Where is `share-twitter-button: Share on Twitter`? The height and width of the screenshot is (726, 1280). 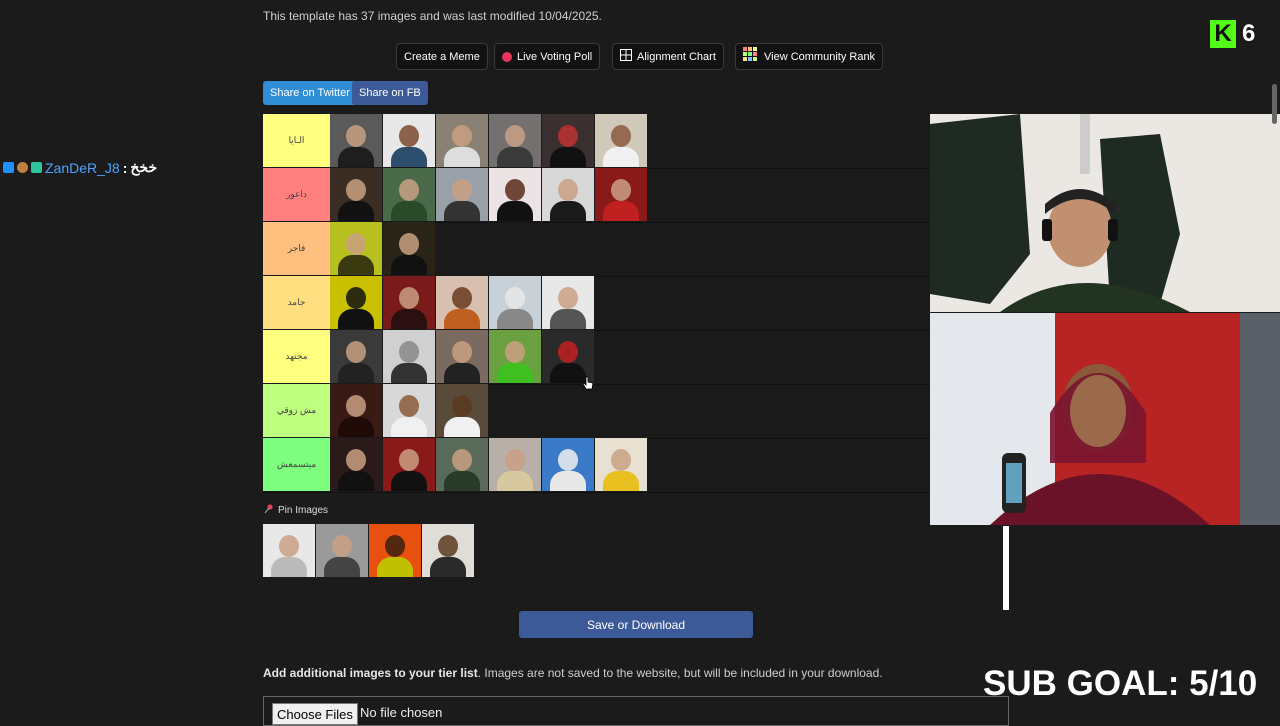
share-twitter-button: Share on Twitter is located at coordinates (310, 93).